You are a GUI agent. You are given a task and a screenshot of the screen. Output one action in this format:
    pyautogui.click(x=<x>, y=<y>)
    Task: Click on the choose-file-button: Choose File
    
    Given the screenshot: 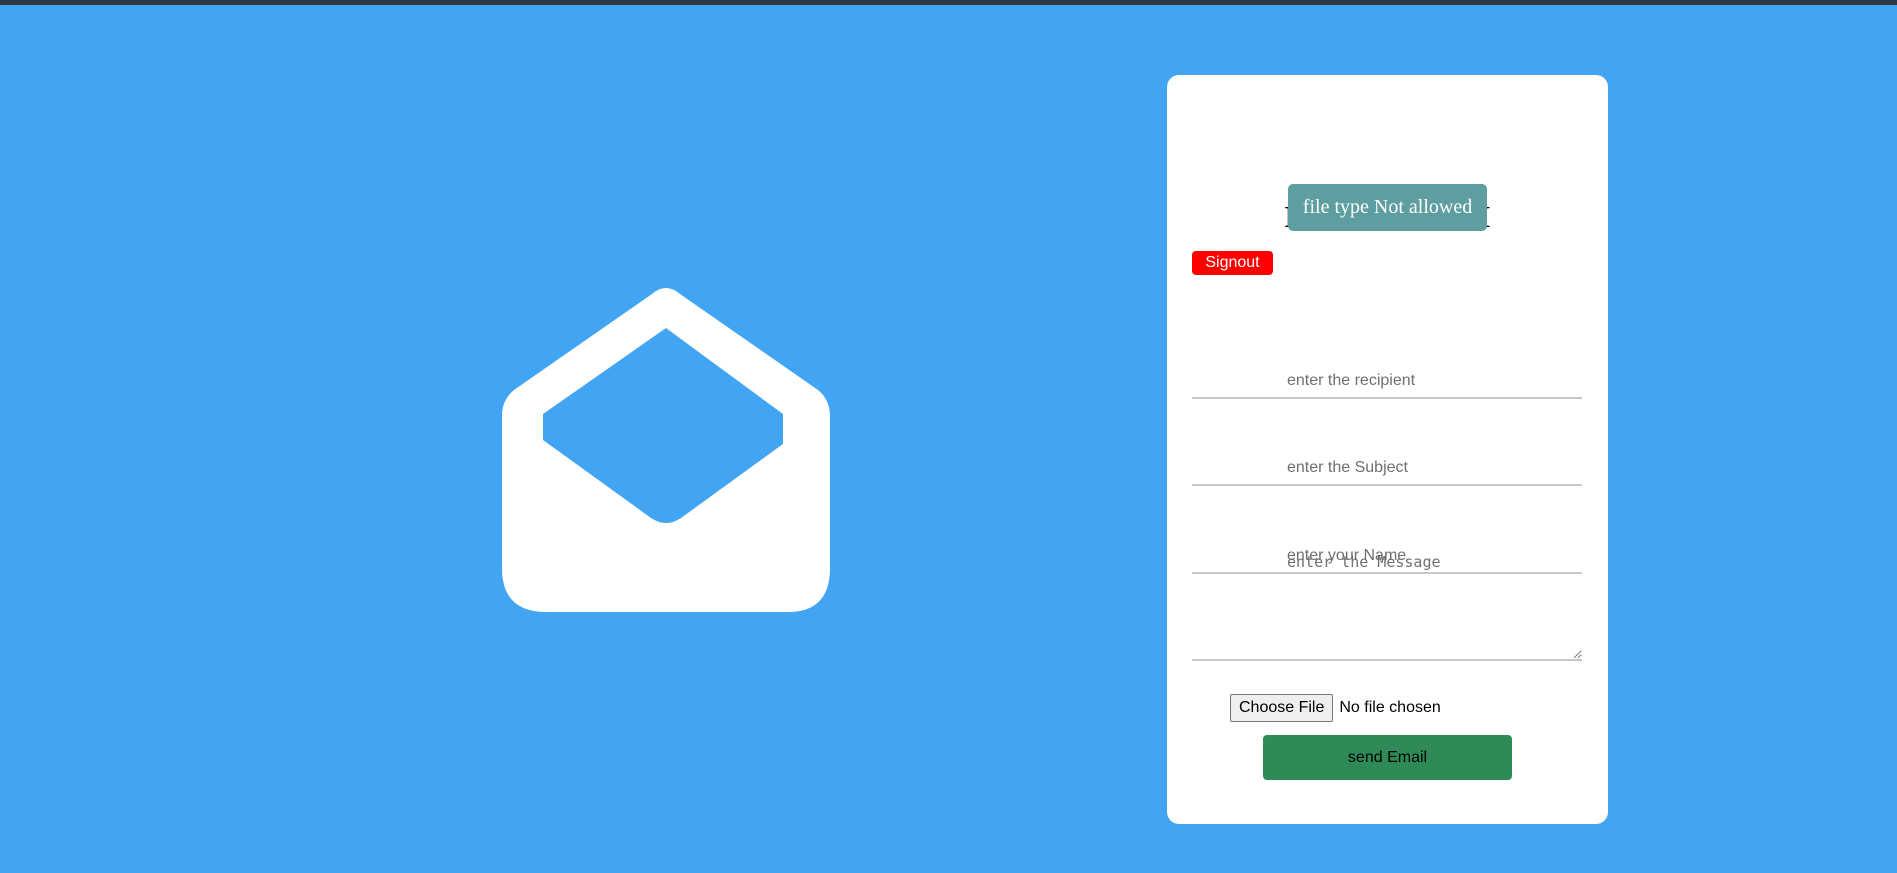 What is the action you would take?
    pyautogui.click(x=1282, y=708)
    